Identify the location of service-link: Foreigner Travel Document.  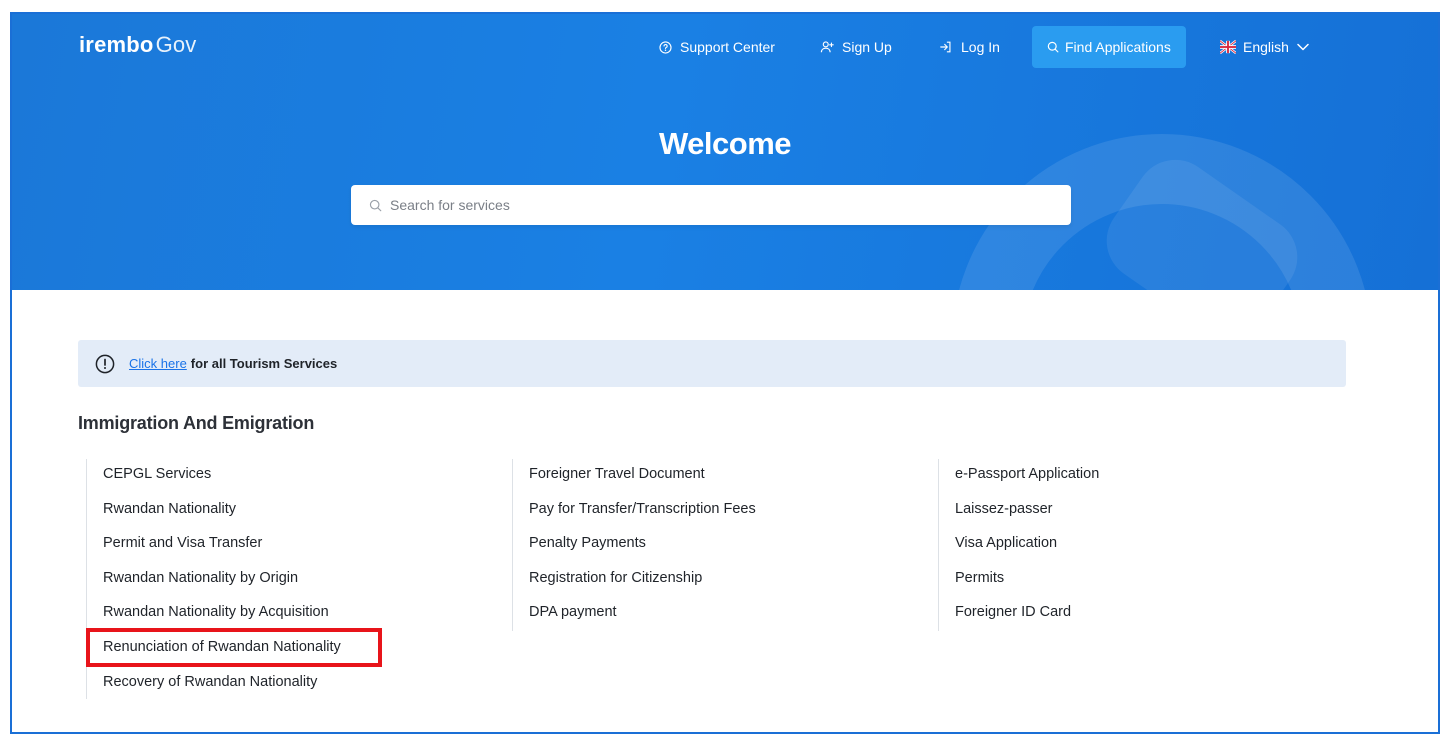
(642, 476).